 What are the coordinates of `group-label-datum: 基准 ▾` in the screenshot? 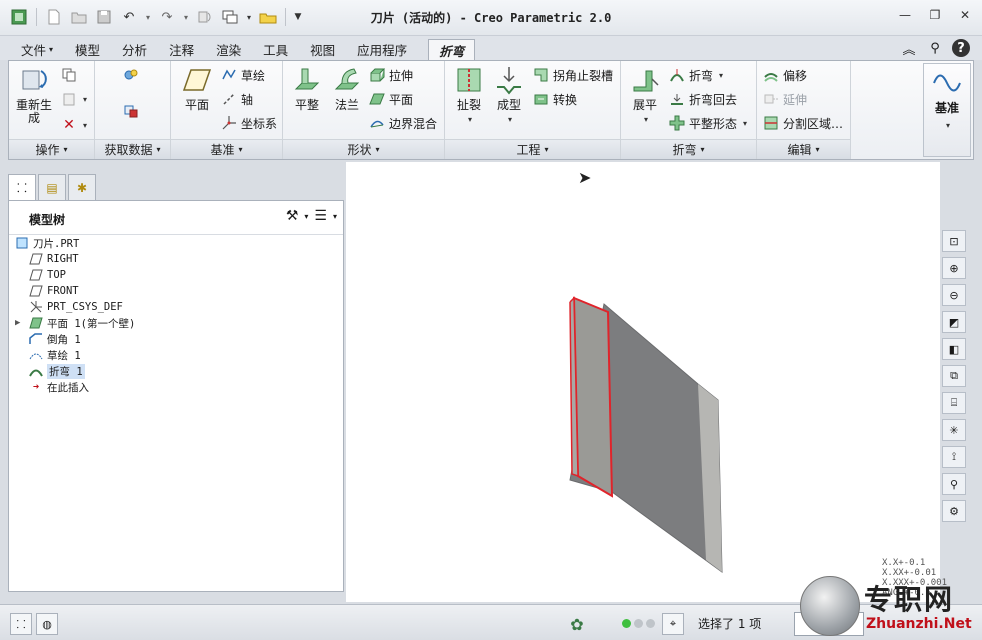 It's located at (226, 149).